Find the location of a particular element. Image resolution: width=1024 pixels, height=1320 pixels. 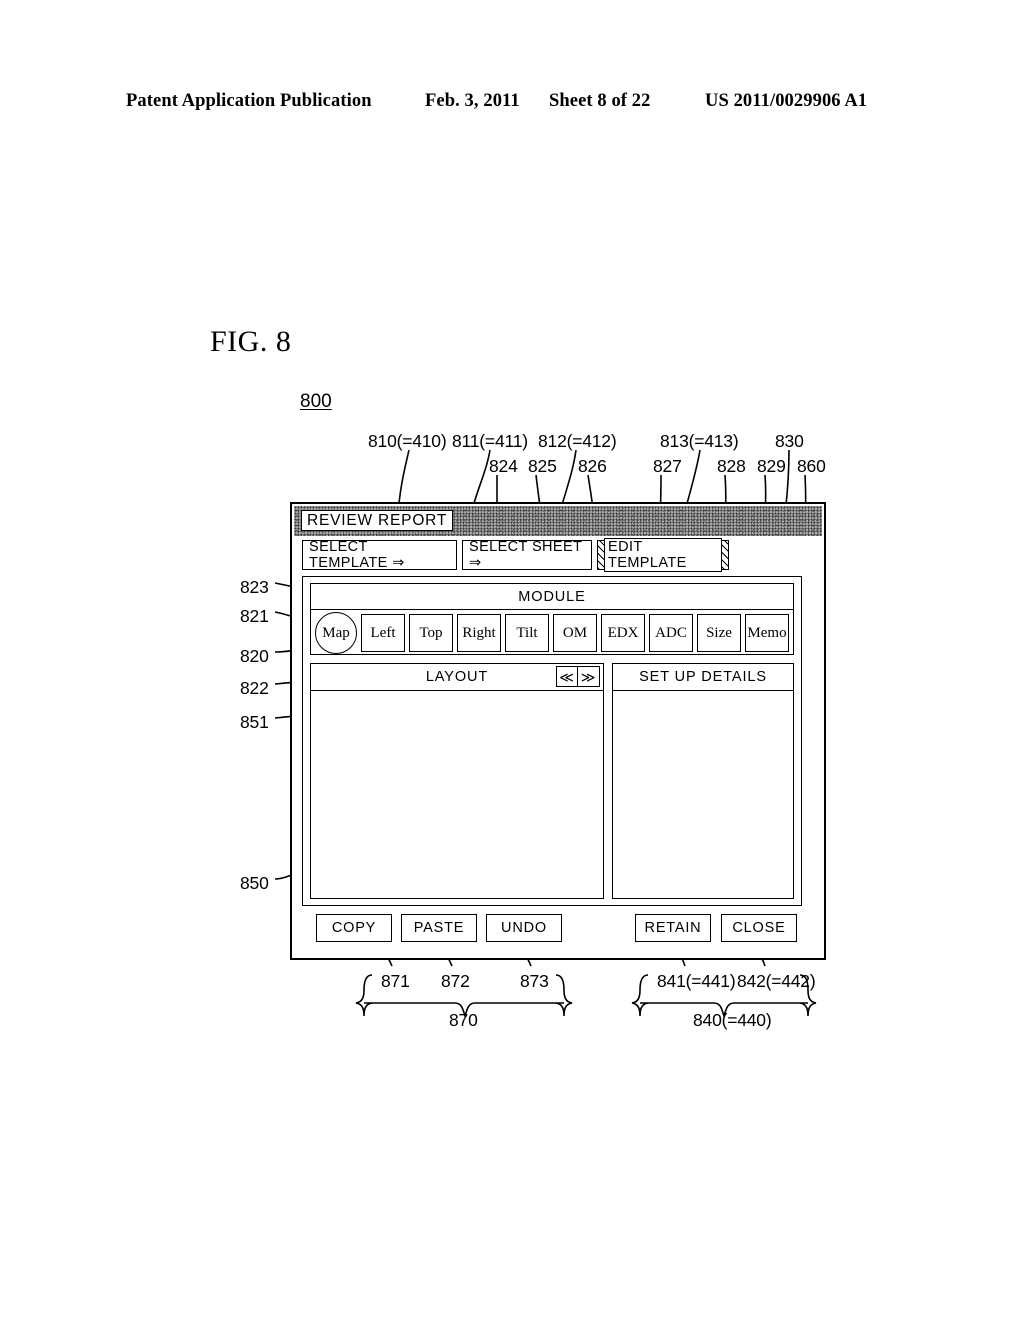

module-button-edx-label: EDX is located at coordinates (623, 632).